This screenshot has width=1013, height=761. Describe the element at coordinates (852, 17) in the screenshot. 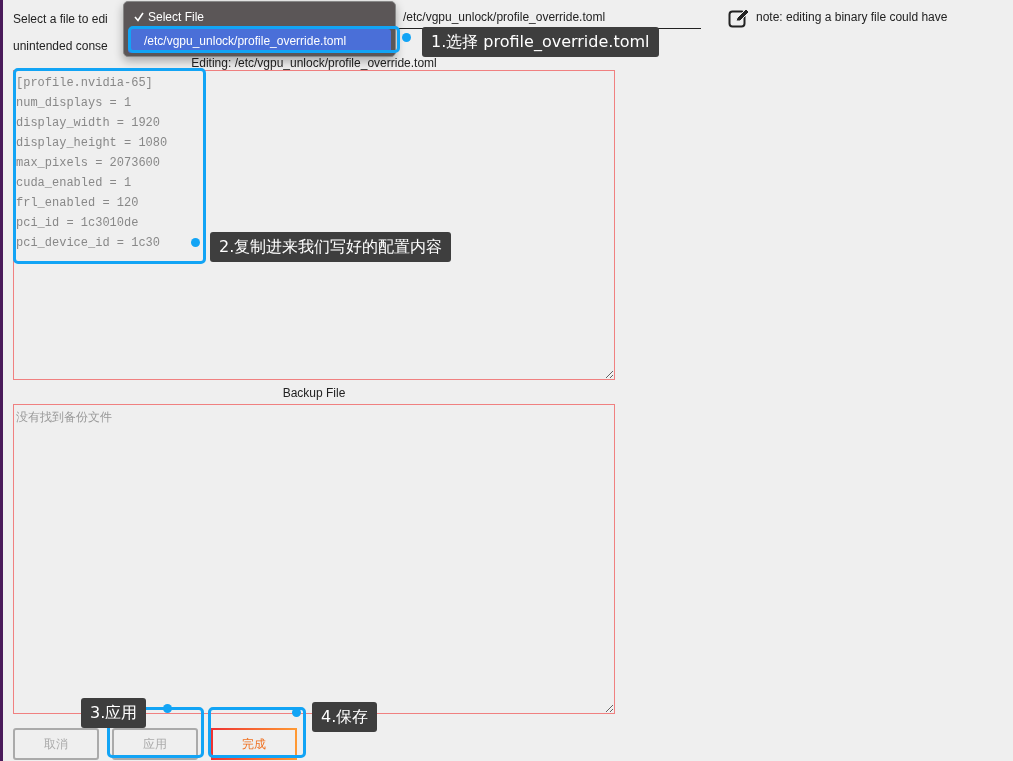

I see `note-text: note: editing a binary file could have` at that location.